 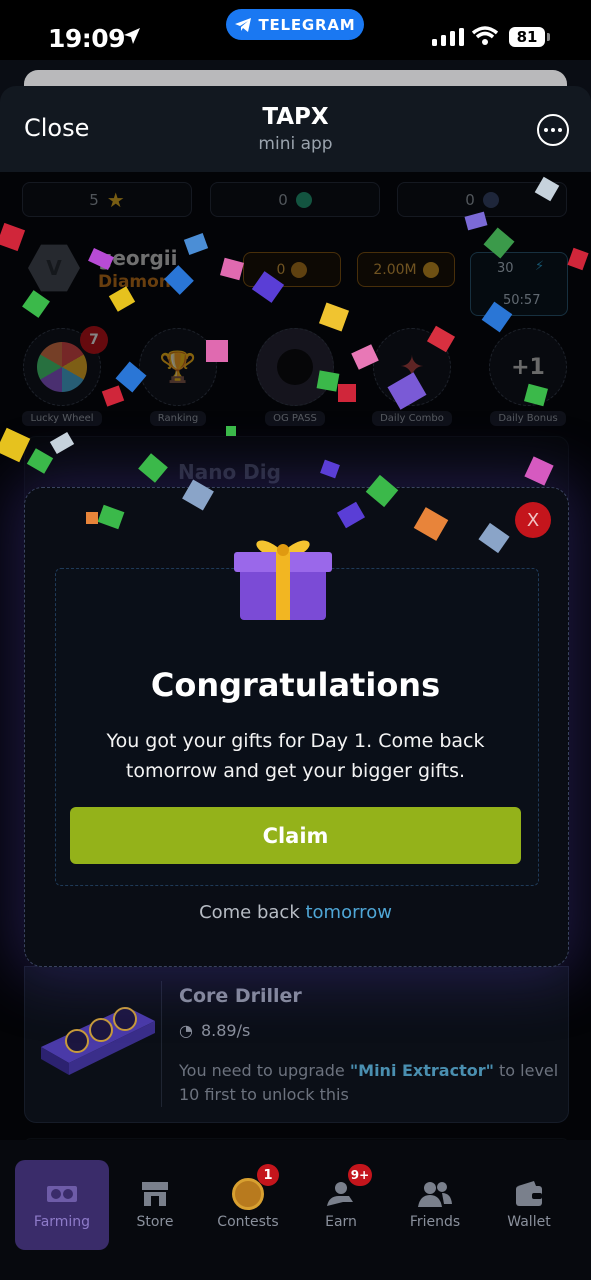 I want to click on speedometer-icon: ◔, so click(x=186, y=1030).